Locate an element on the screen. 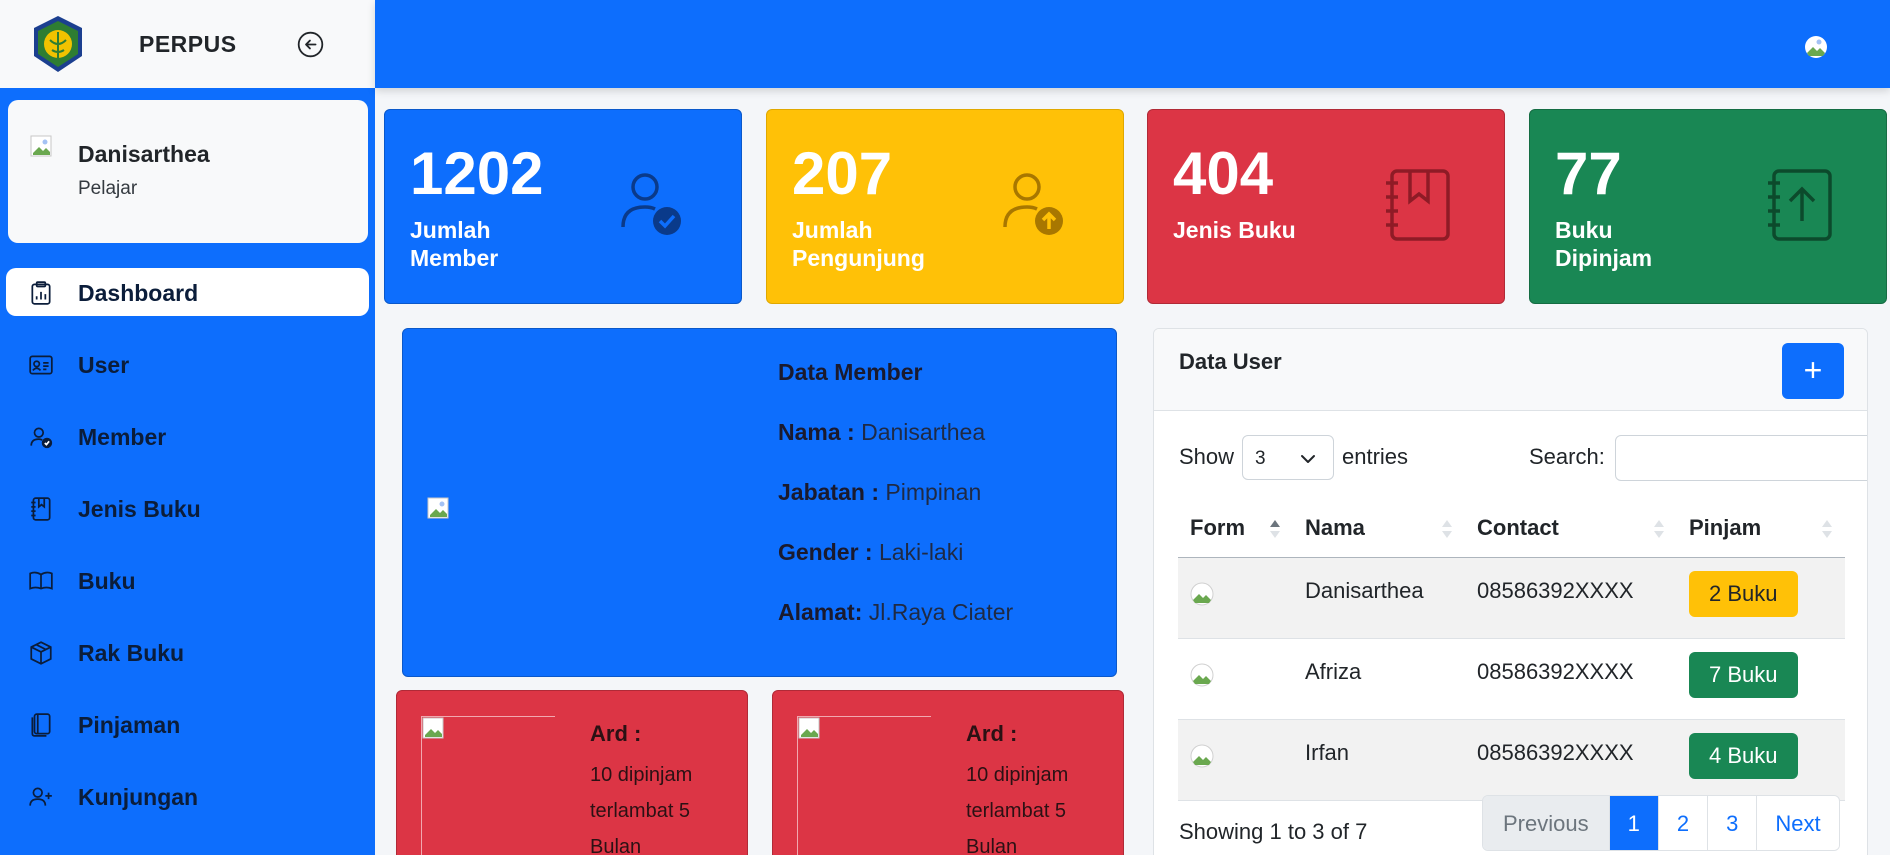 This screenshot has width=1890, height=855. person-up-icon is located at coordinates (1033, 204).